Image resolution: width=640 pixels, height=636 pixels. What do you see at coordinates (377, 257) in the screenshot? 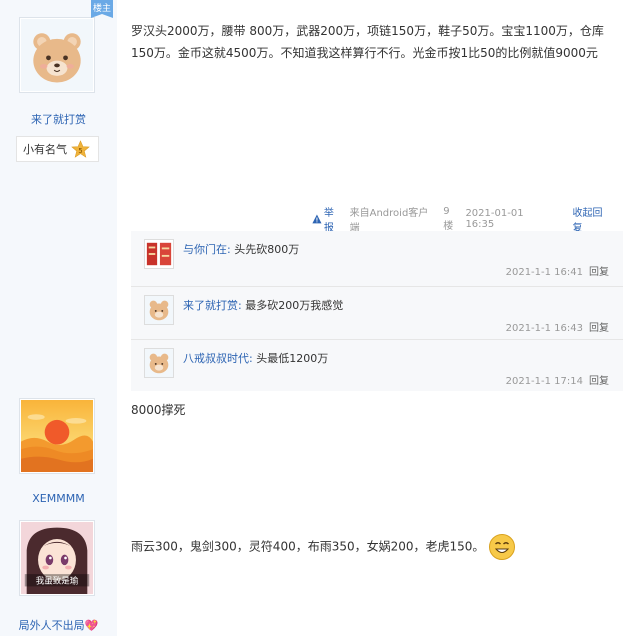
I see `reply-item: 与你门在: 头先砍800万 2021-1-1 16:41 回复` at bounding box center [377, 257].